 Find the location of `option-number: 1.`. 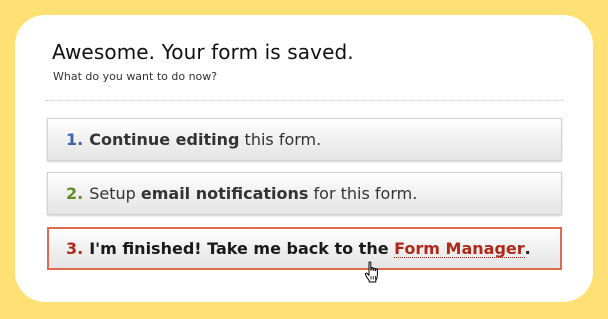

option-number: 1. is located at coordinates (75, 139).